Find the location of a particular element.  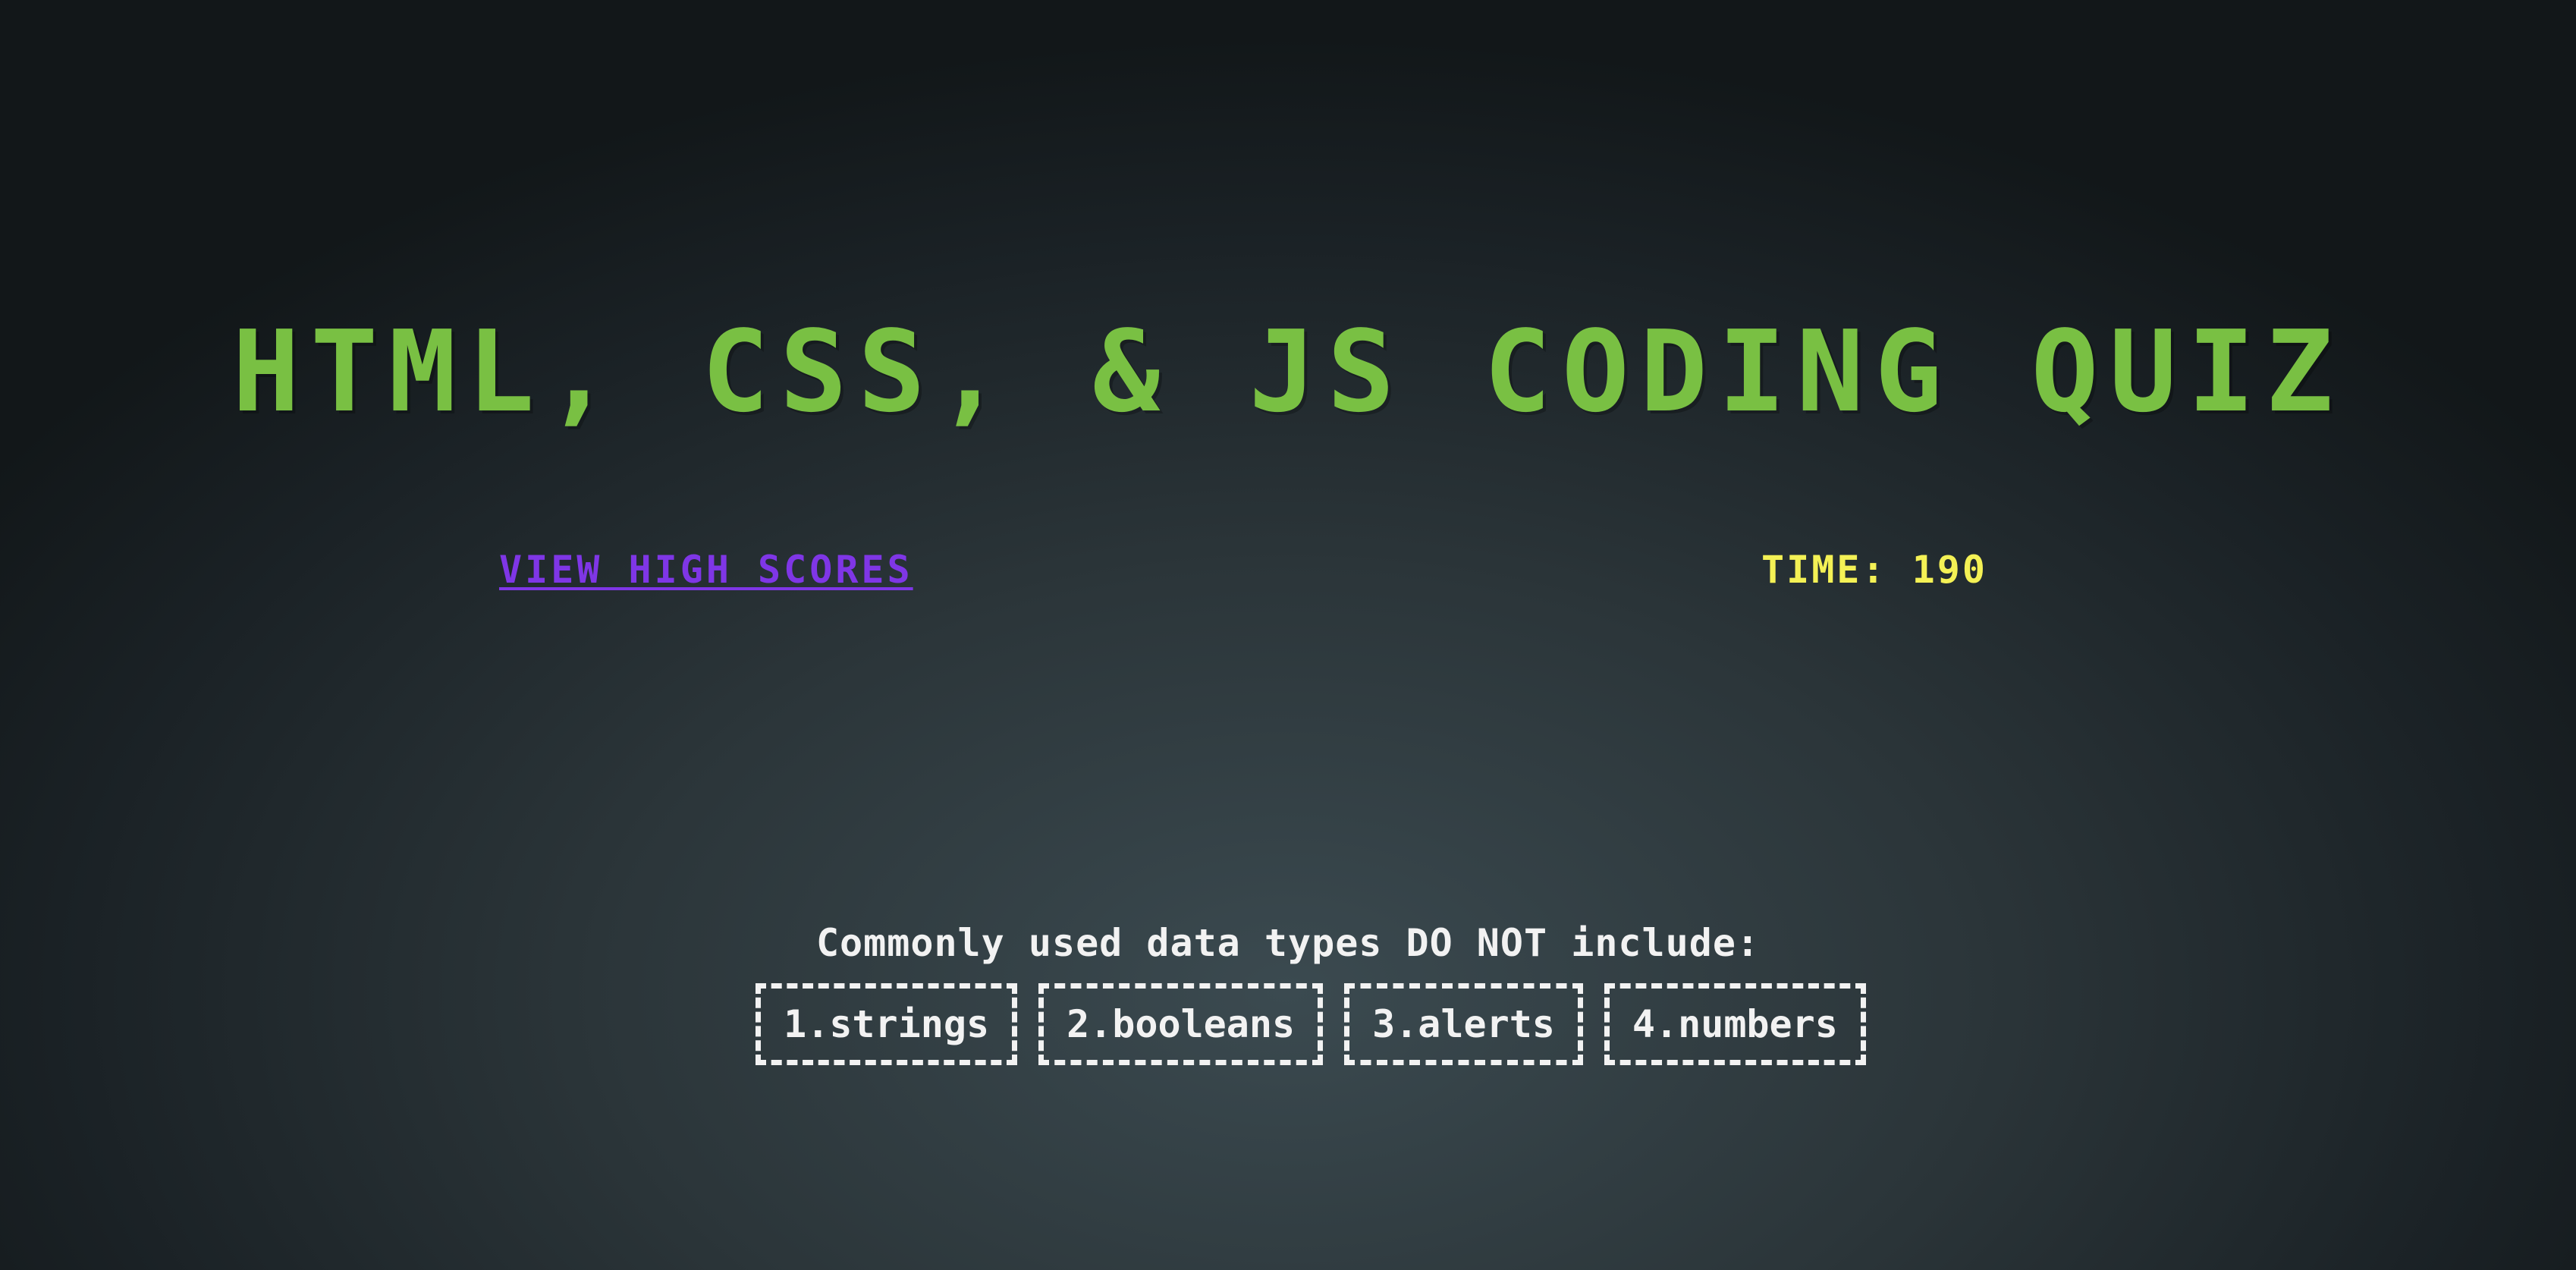

answer-list: 1.strings 2.booleans 3.alerts 4.numbers is located at coordinates (1288, 1024).